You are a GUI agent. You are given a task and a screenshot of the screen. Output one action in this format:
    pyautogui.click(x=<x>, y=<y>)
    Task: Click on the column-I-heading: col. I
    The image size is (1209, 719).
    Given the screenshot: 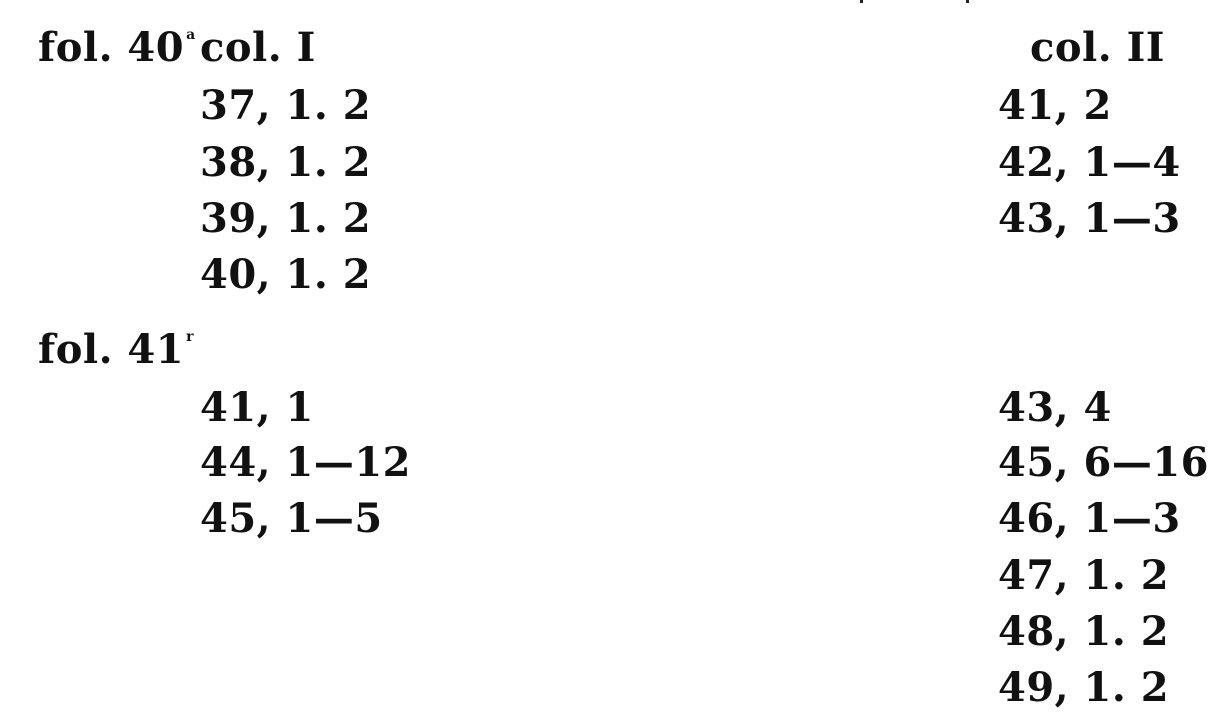 What is the action you would take?
    pyautogui.click(x=258, y=47)
    